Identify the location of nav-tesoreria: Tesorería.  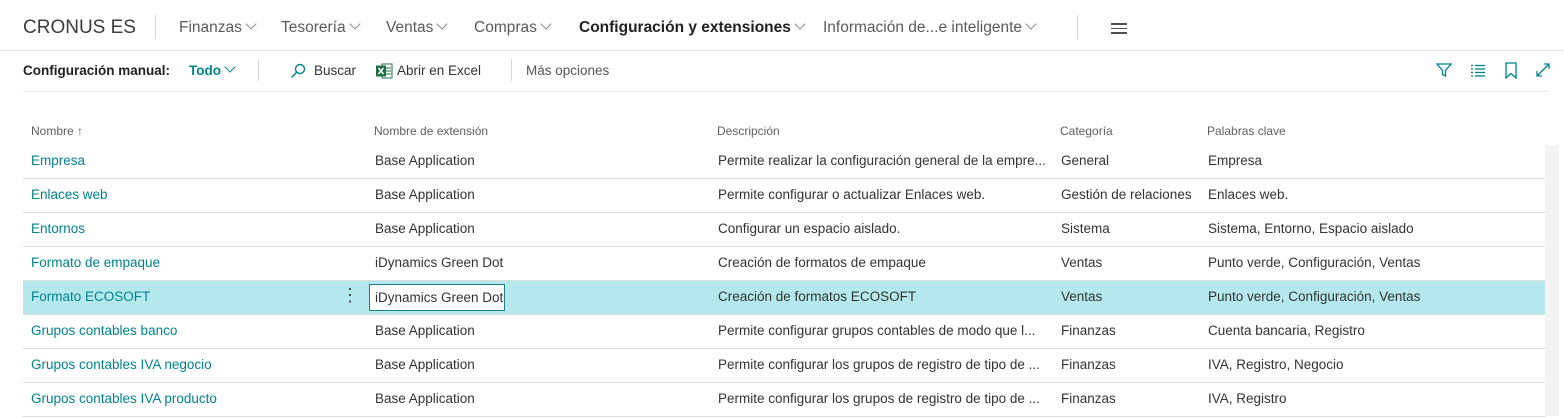
(321, 27).